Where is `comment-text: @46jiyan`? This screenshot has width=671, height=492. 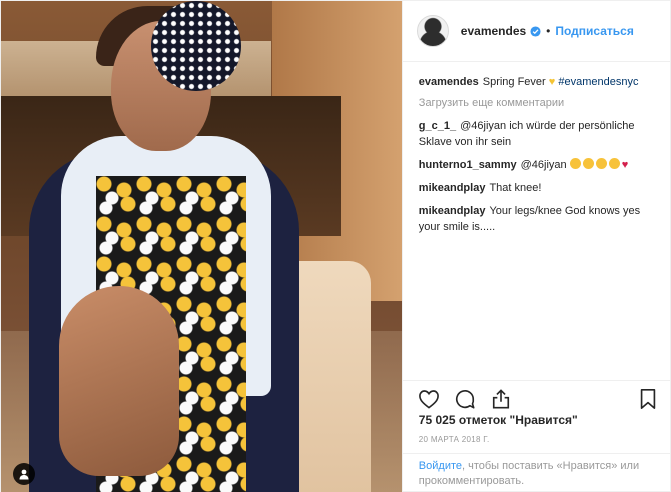
comment-text: @46jiyan is located at coordinates (543, 165).